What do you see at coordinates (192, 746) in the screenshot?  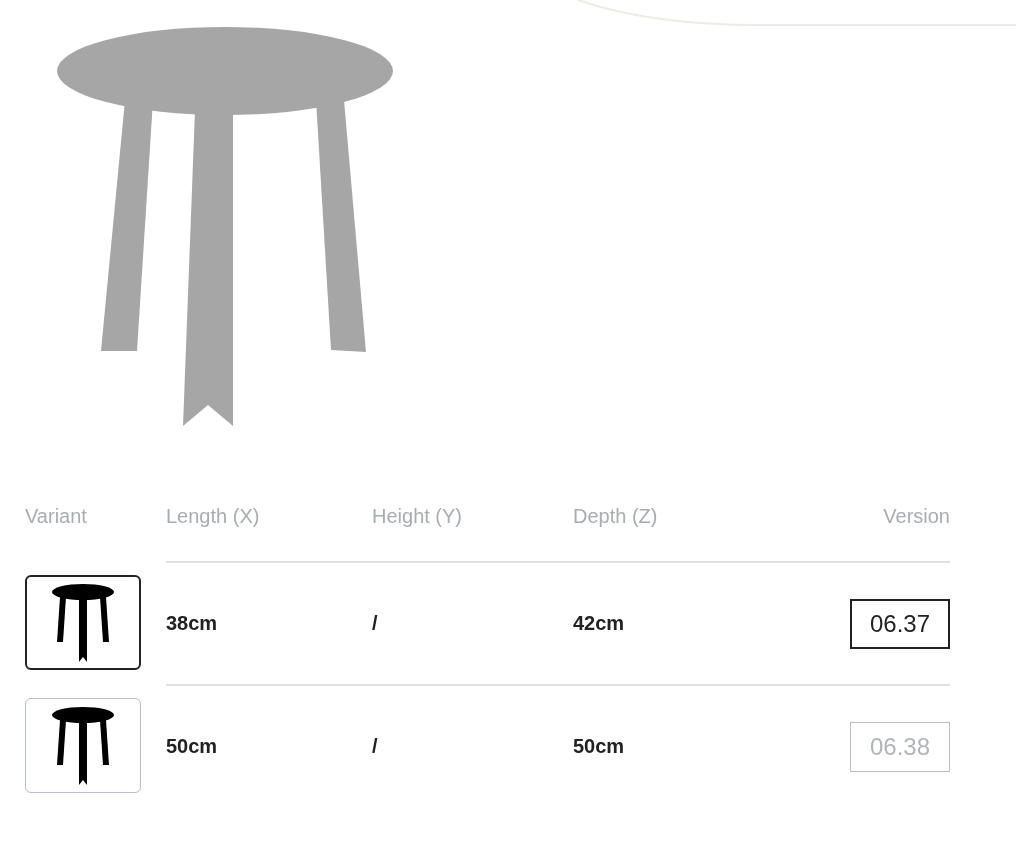 I see `length-value: 50cm` at bounding box center [192, 746].